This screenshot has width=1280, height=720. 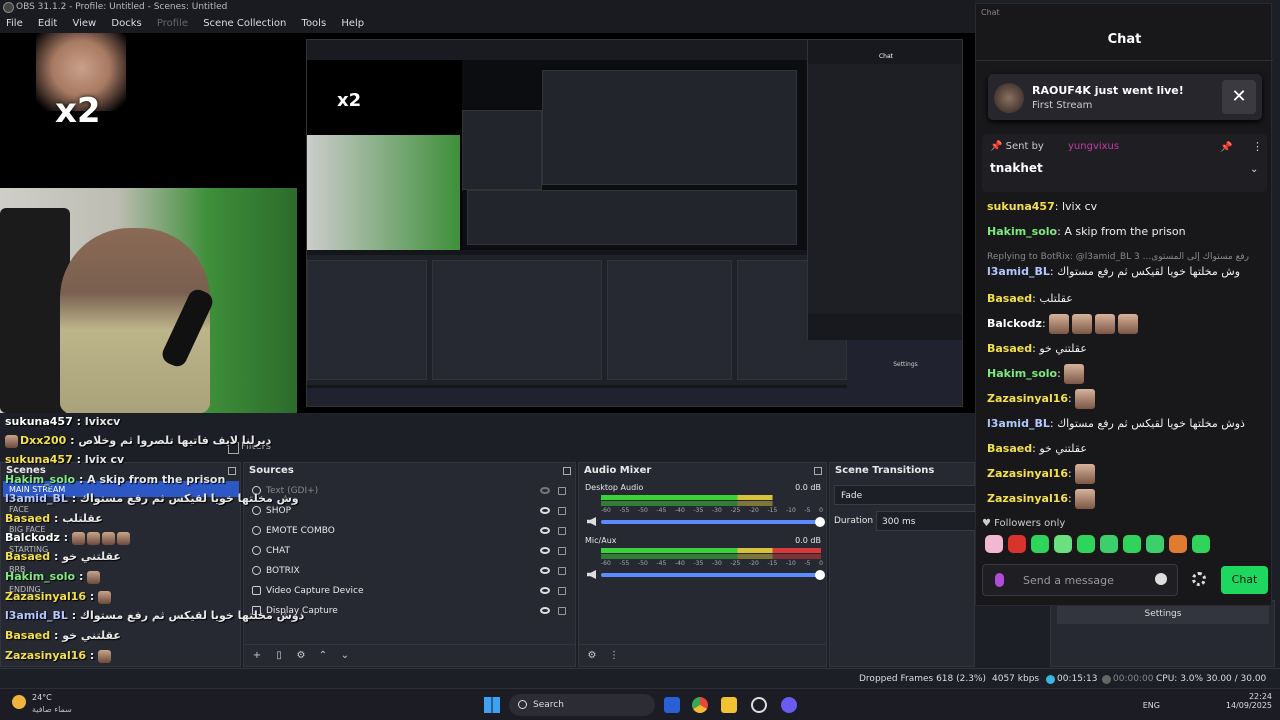 What do you see at coordinates (759, 705) in the screenshot?
I see `obs-icon` at bounding box center [759, 705].